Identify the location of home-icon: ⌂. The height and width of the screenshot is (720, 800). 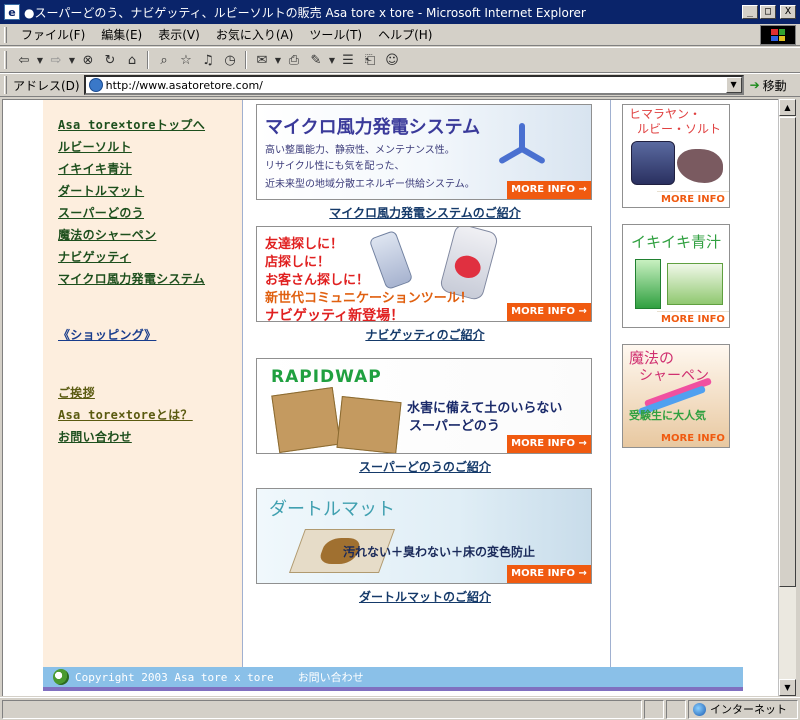
(132, 60).